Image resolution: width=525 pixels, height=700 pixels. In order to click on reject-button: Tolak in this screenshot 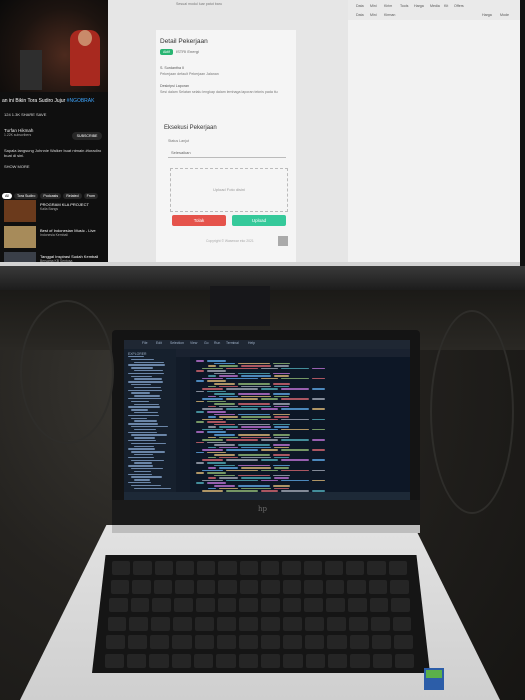, I will do `click(199, 220)`.